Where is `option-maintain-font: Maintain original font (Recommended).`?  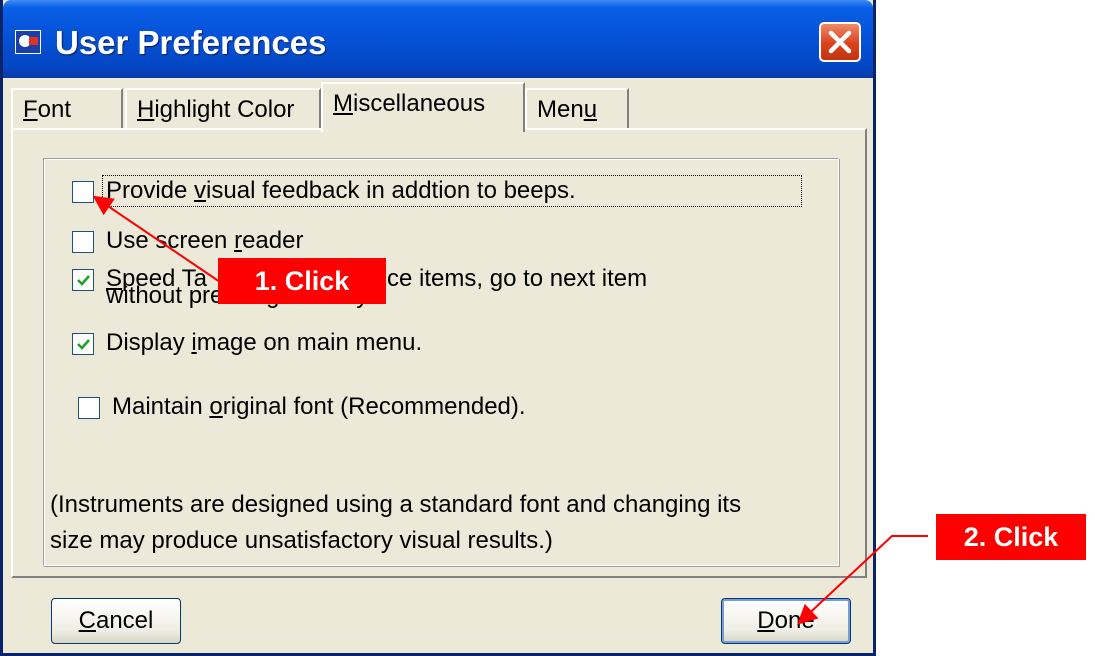
option-maintain-font: Maintain original font (Recommended). is located at coordinates (328, 409).